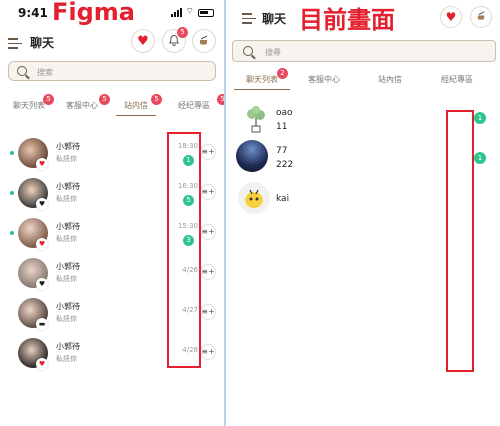 The image size is (500, 426). I want to click on tab-agent-zone: 经纪專區 5, so click(195, 105).